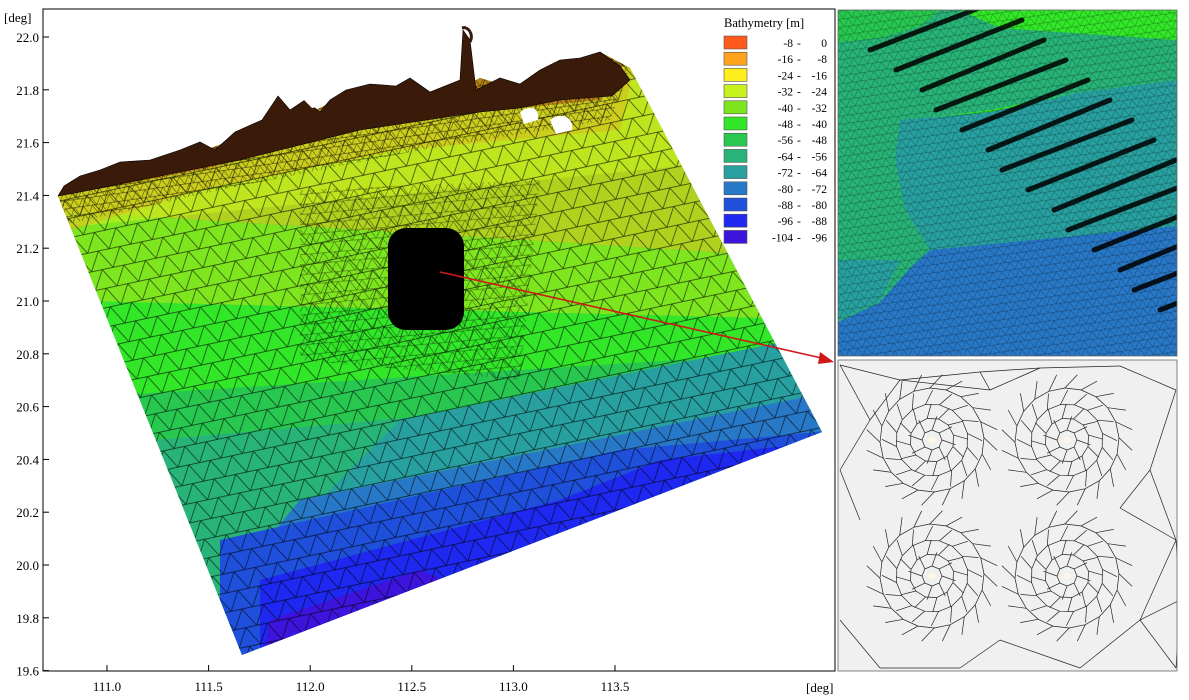  What do you see at coordinates (27, 248) in the screenshot?
I see `y-tick-label: 21.2` at bounding box center [27, 248].